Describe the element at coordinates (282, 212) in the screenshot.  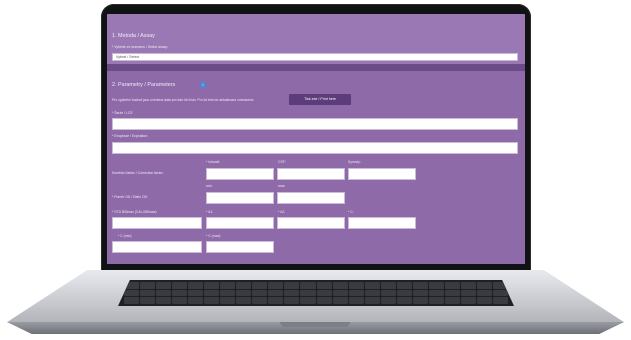
I see `std-a2-label: * A2:` at that location.